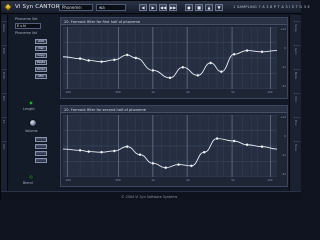 The height and width of the screenshot is (240, 320). Describe the element at coordinates (68, 180) in the screenshot. I see `freq-label: 100` at that location.